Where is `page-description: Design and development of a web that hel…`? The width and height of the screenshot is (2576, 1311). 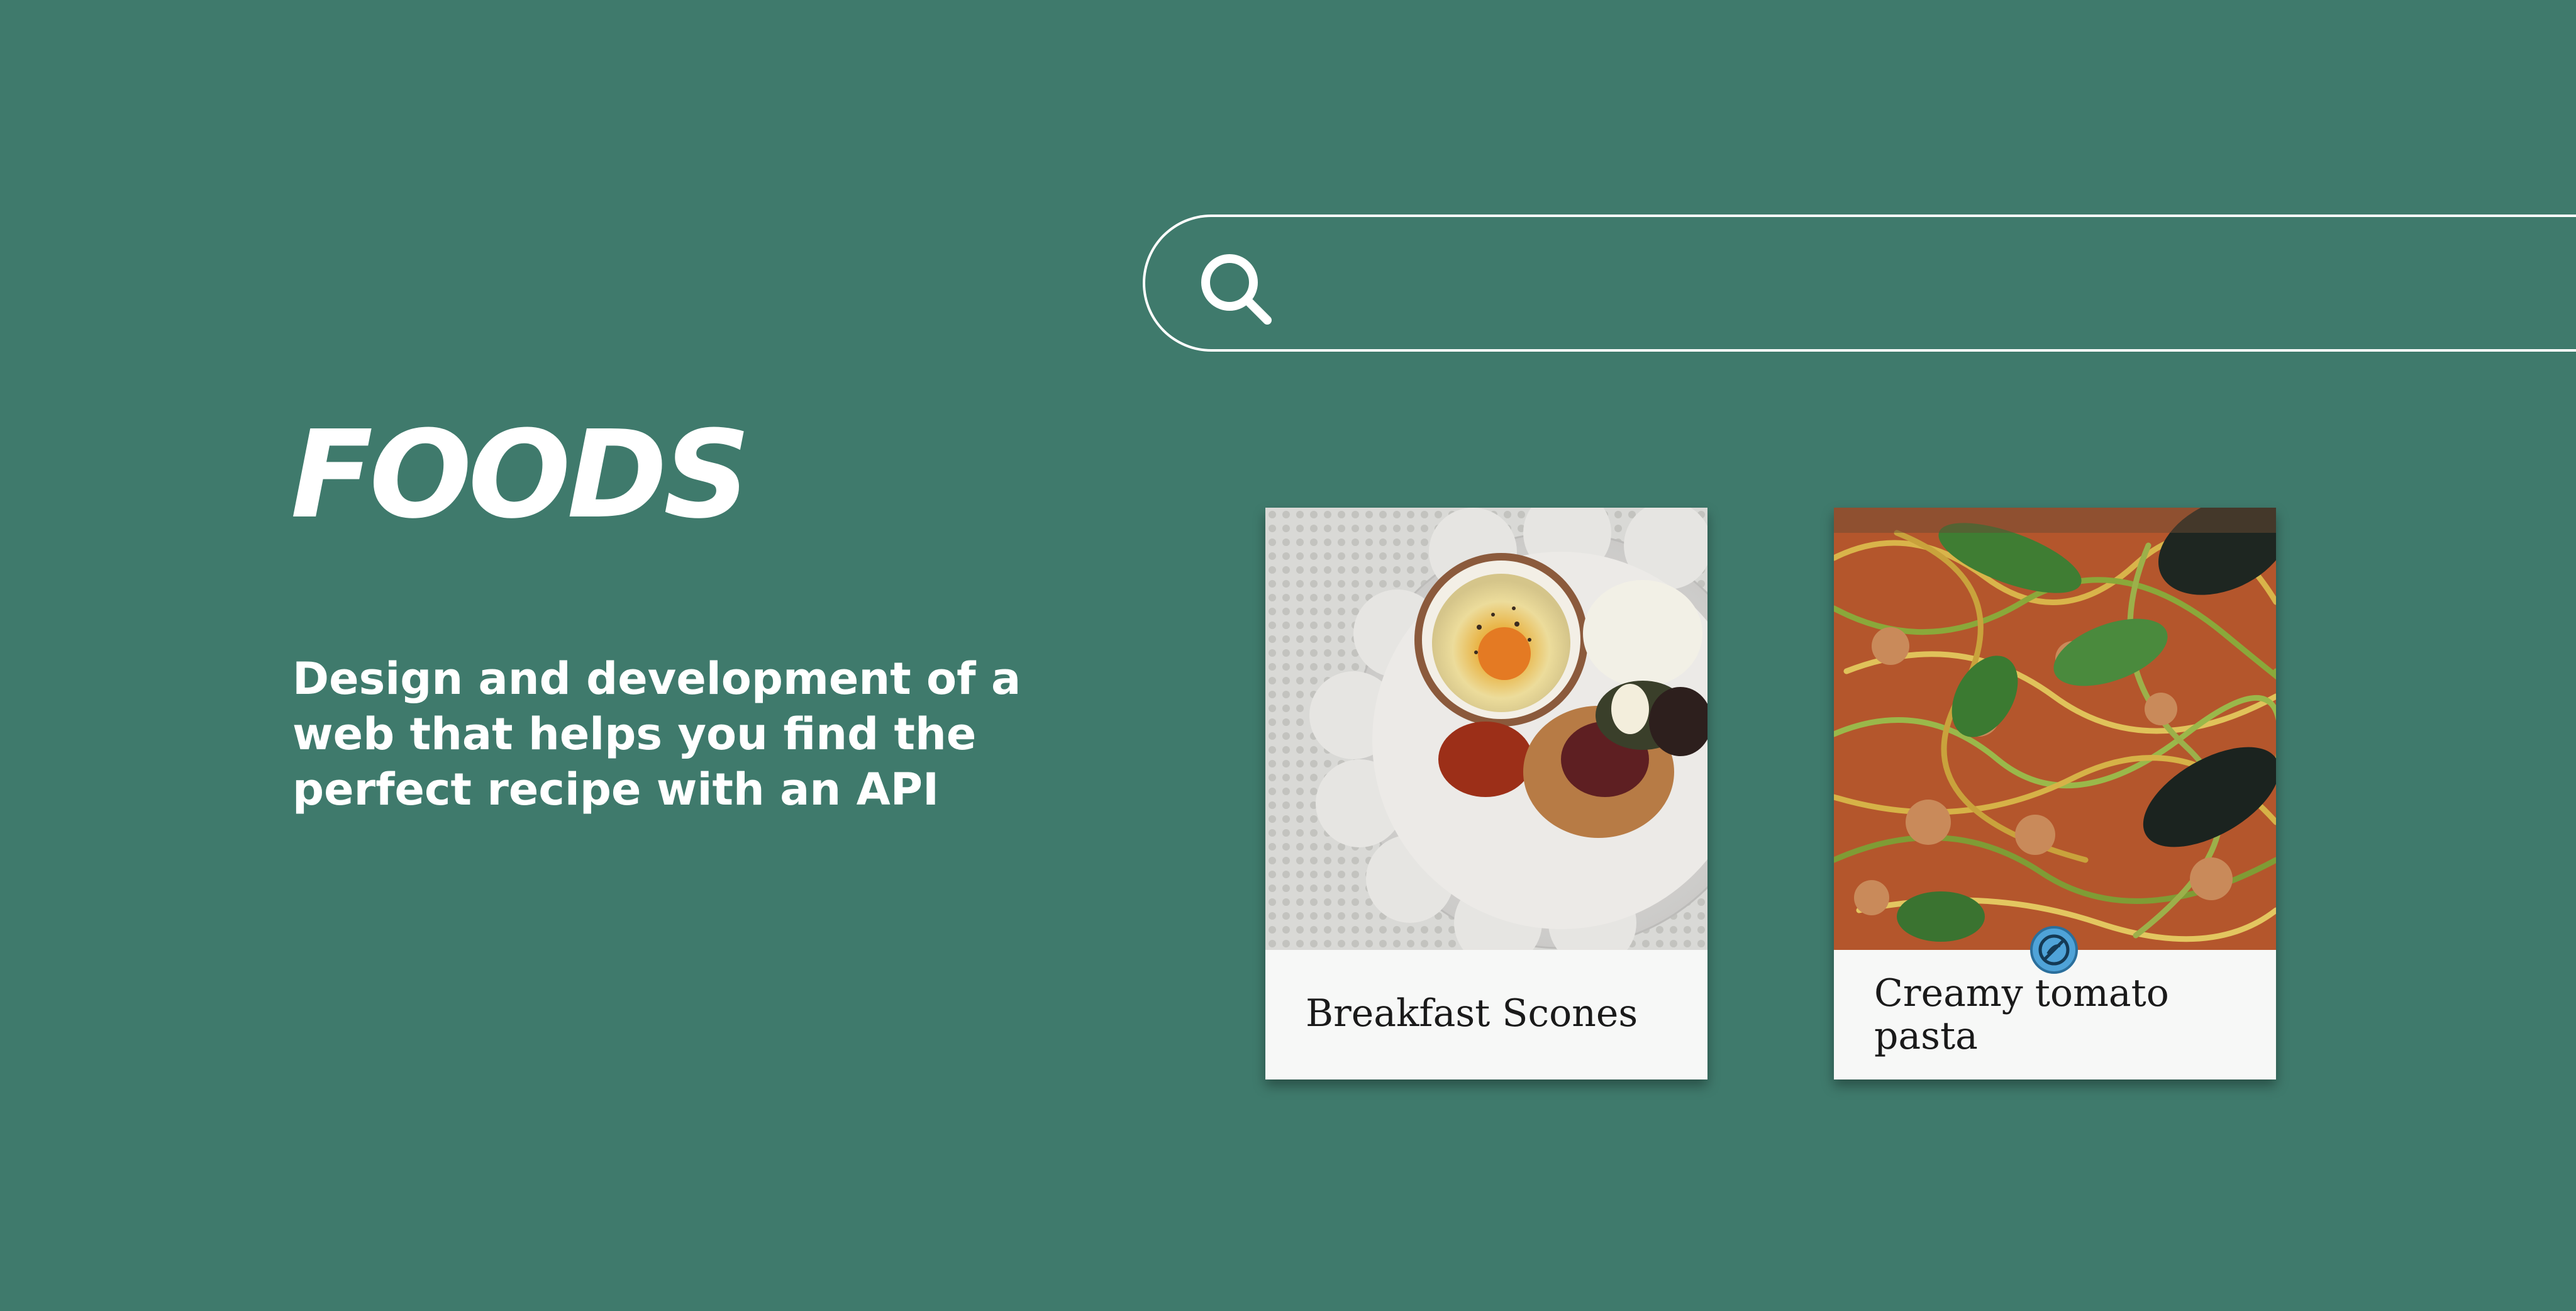
page-description: Design and development of a web that hel… is located at coordinates (656, 734).